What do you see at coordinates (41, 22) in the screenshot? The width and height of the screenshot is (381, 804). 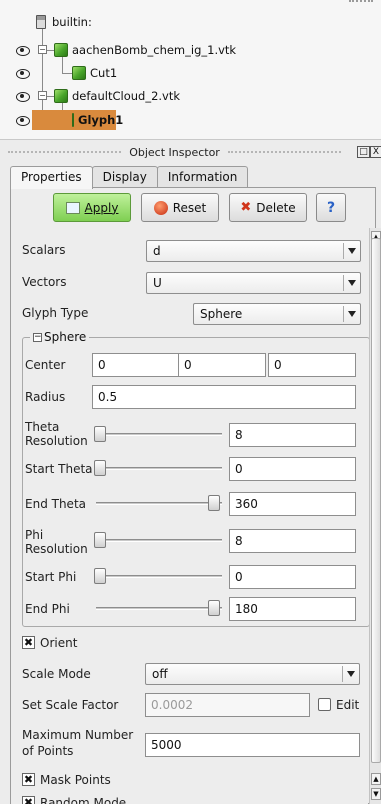 I see `server-icon` at bounding box center [41, 22].